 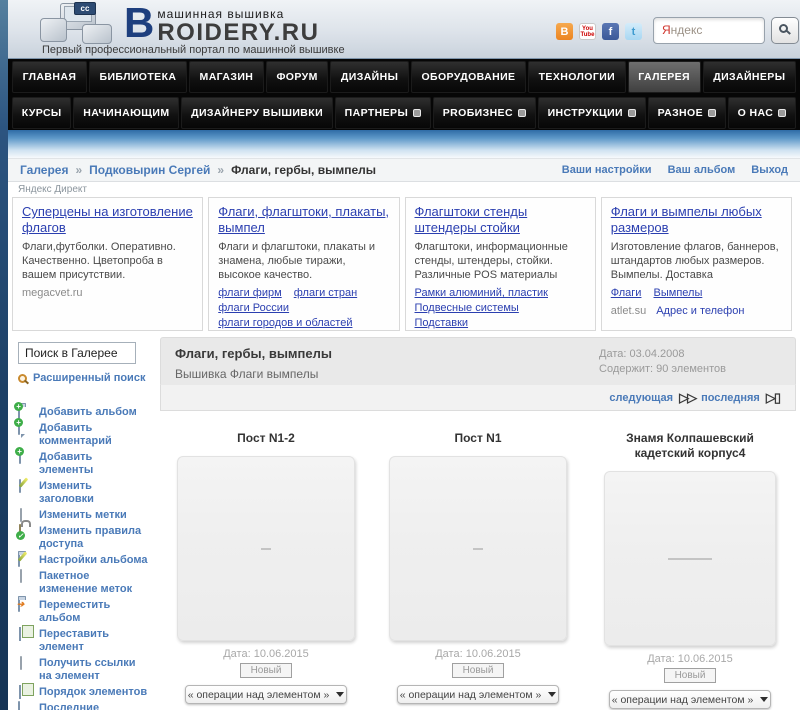 What do you see at coordinates (749, 77) in the screenshot?
I see `nav-item-designers: ДИЗАЙНЕРЫ` at bounding box center [749, 77].